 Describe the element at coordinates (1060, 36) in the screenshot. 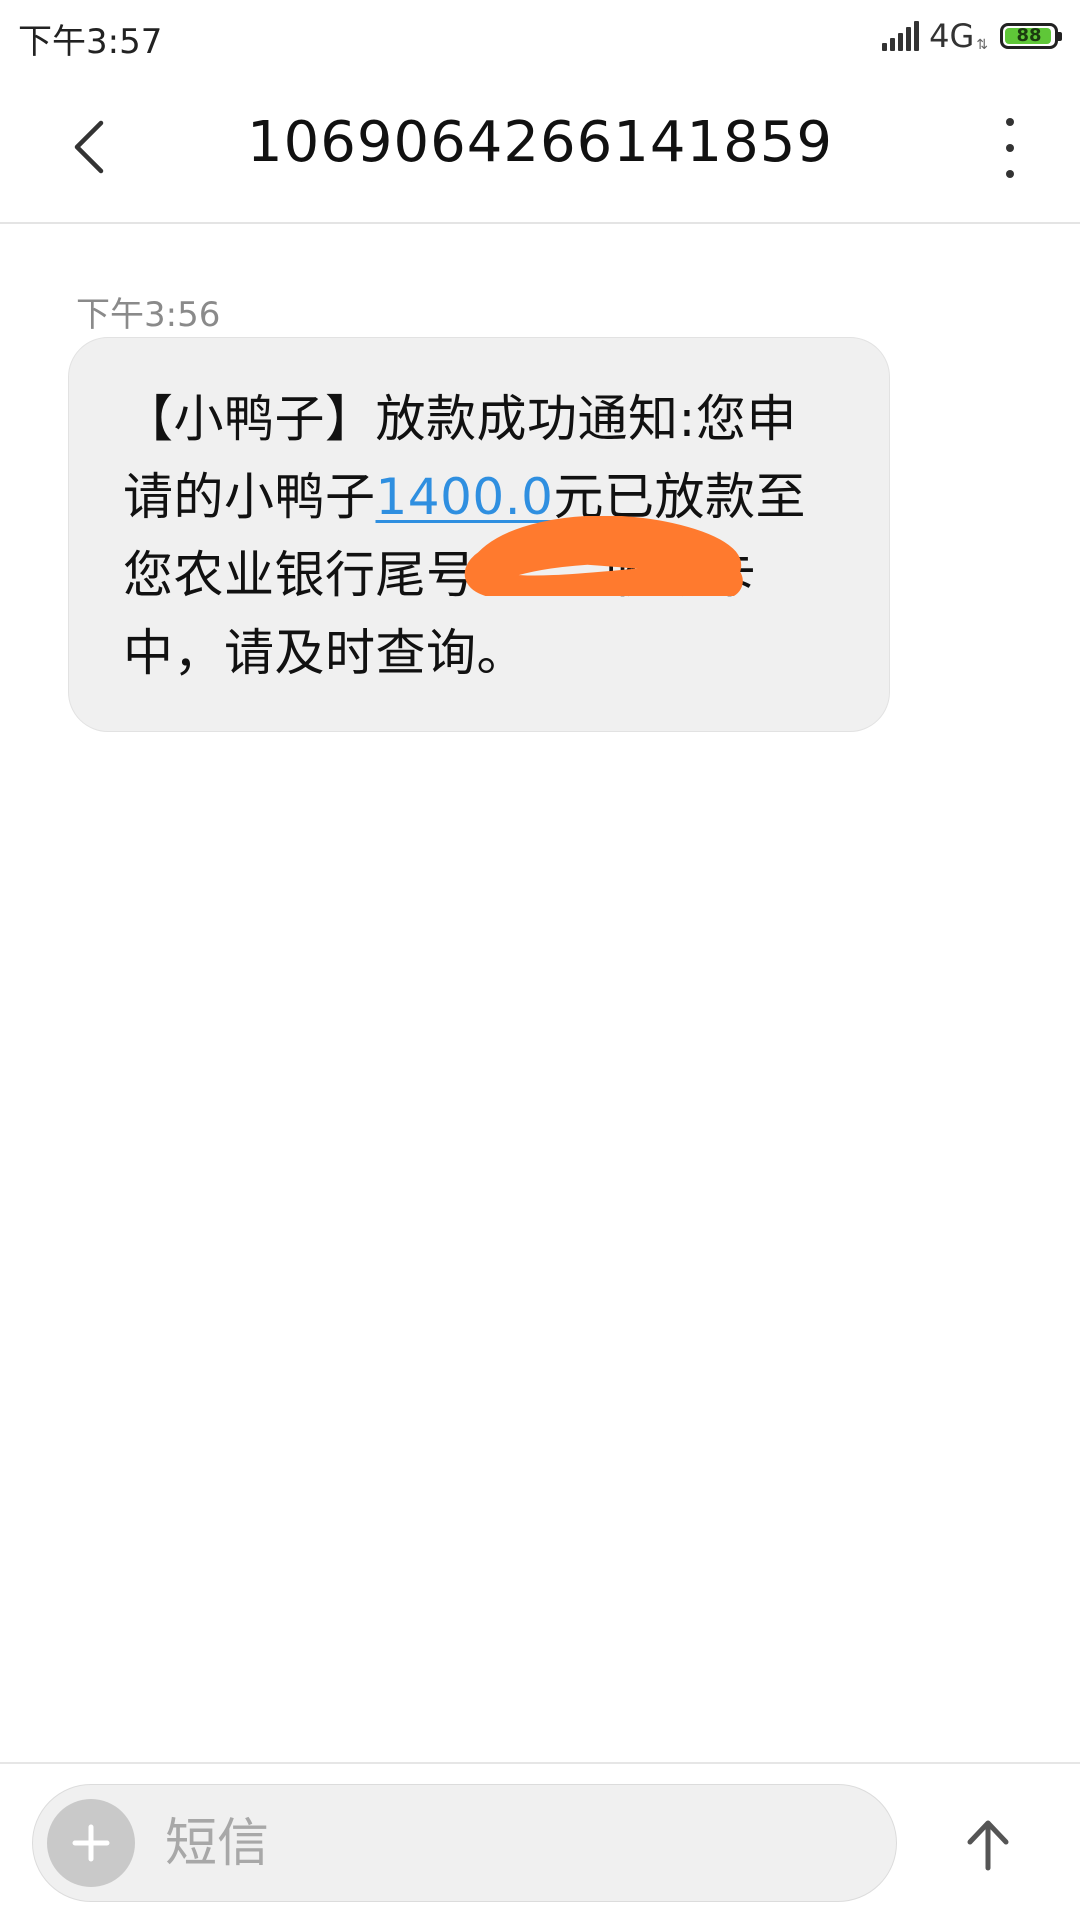

I see `battery-cap` at that location.